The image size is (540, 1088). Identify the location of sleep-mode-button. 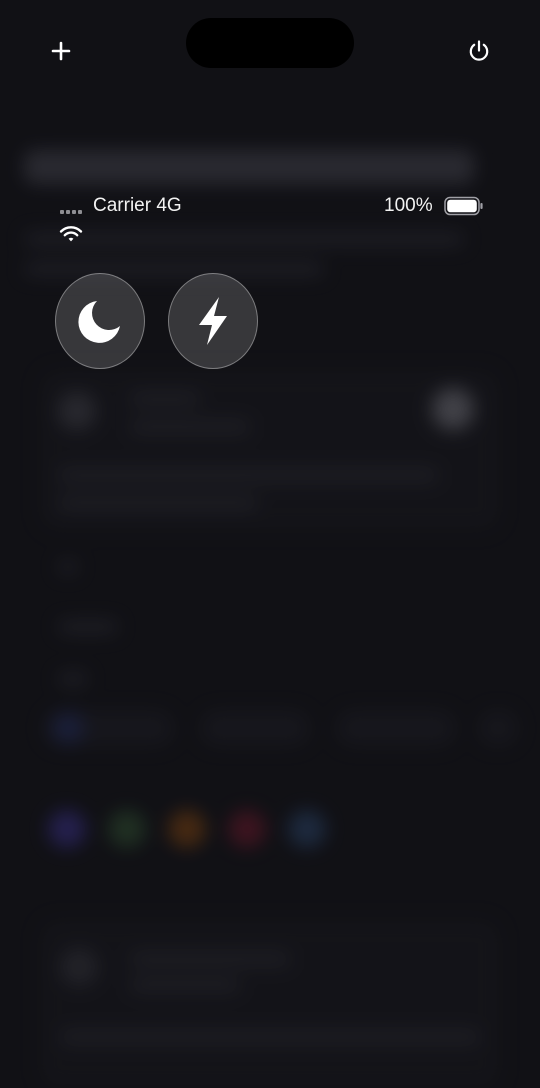
(100, 321).